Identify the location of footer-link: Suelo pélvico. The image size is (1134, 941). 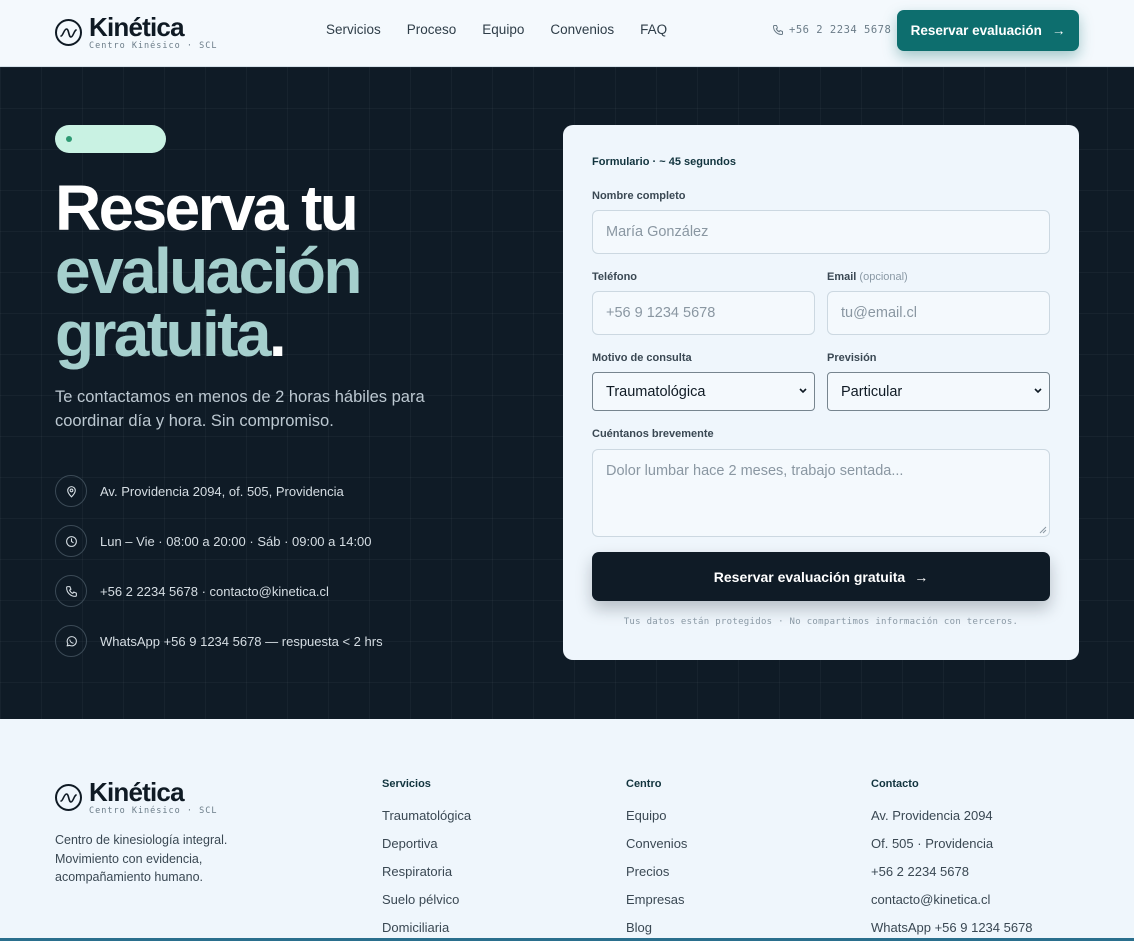
(426, 906).